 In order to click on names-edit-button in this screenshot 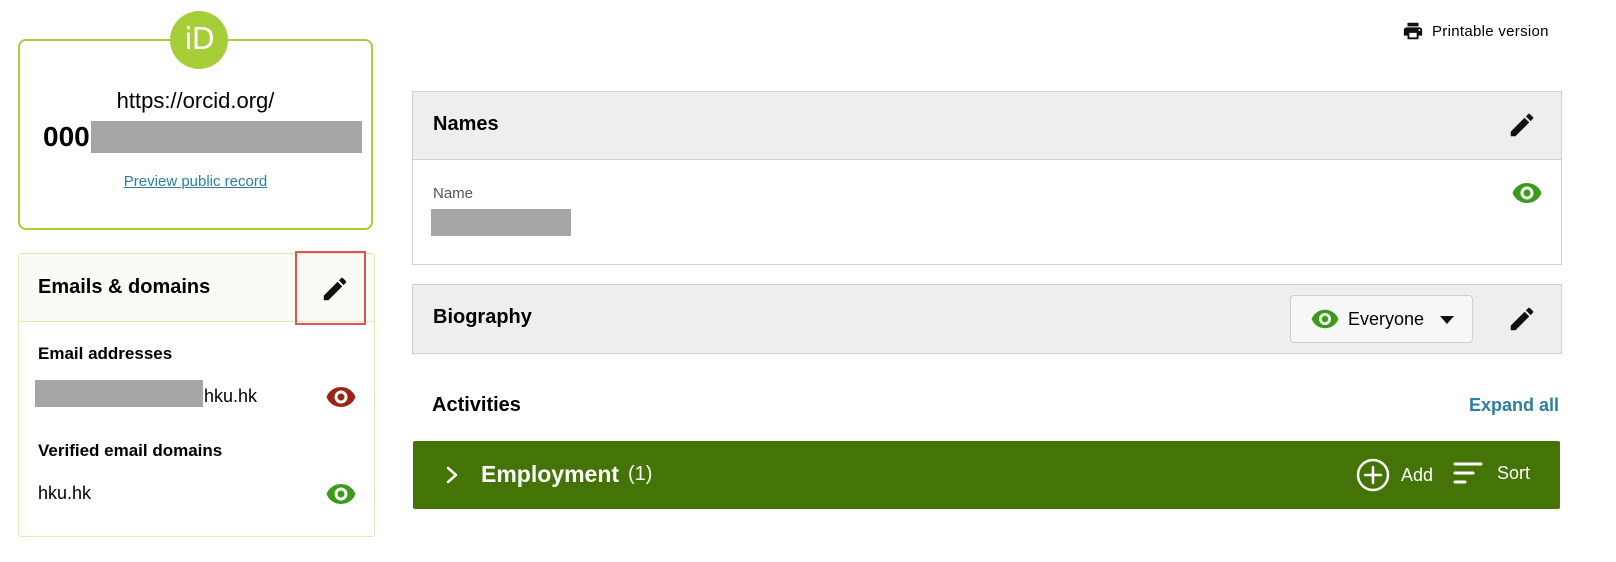, I will do `click(1522, 125)`.